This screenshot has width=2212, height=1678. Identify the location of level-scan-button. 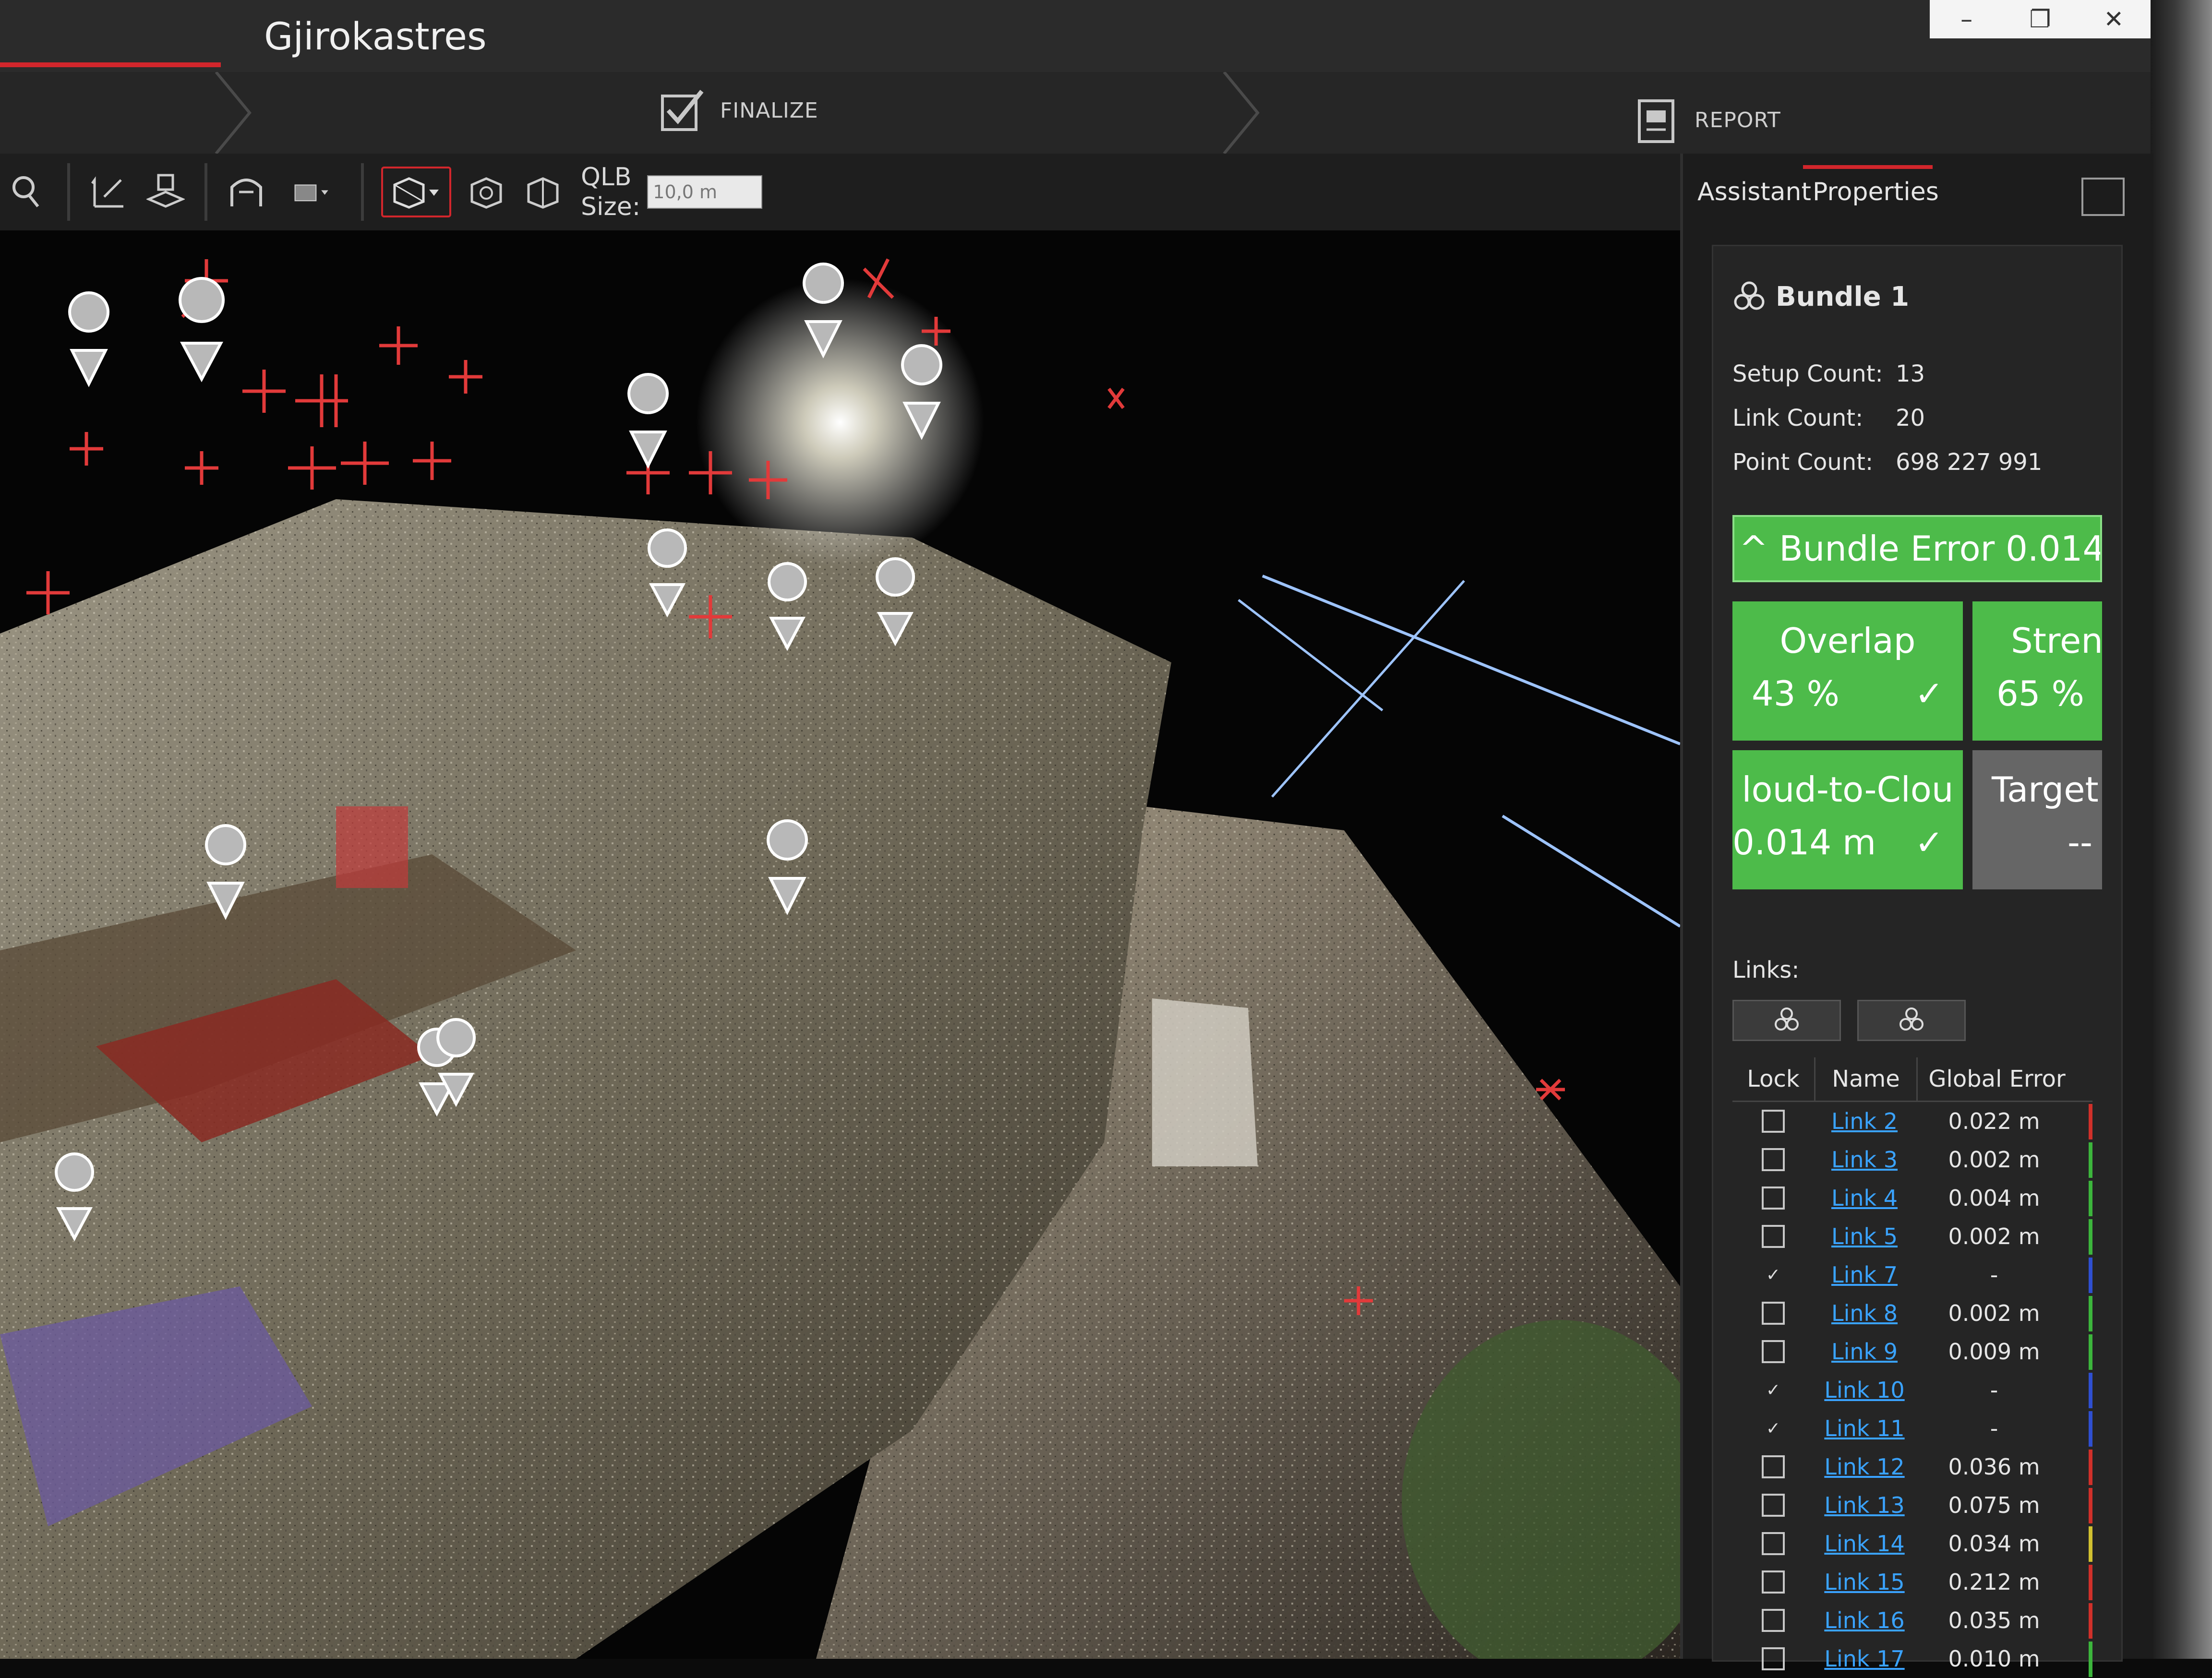
(165, 192).